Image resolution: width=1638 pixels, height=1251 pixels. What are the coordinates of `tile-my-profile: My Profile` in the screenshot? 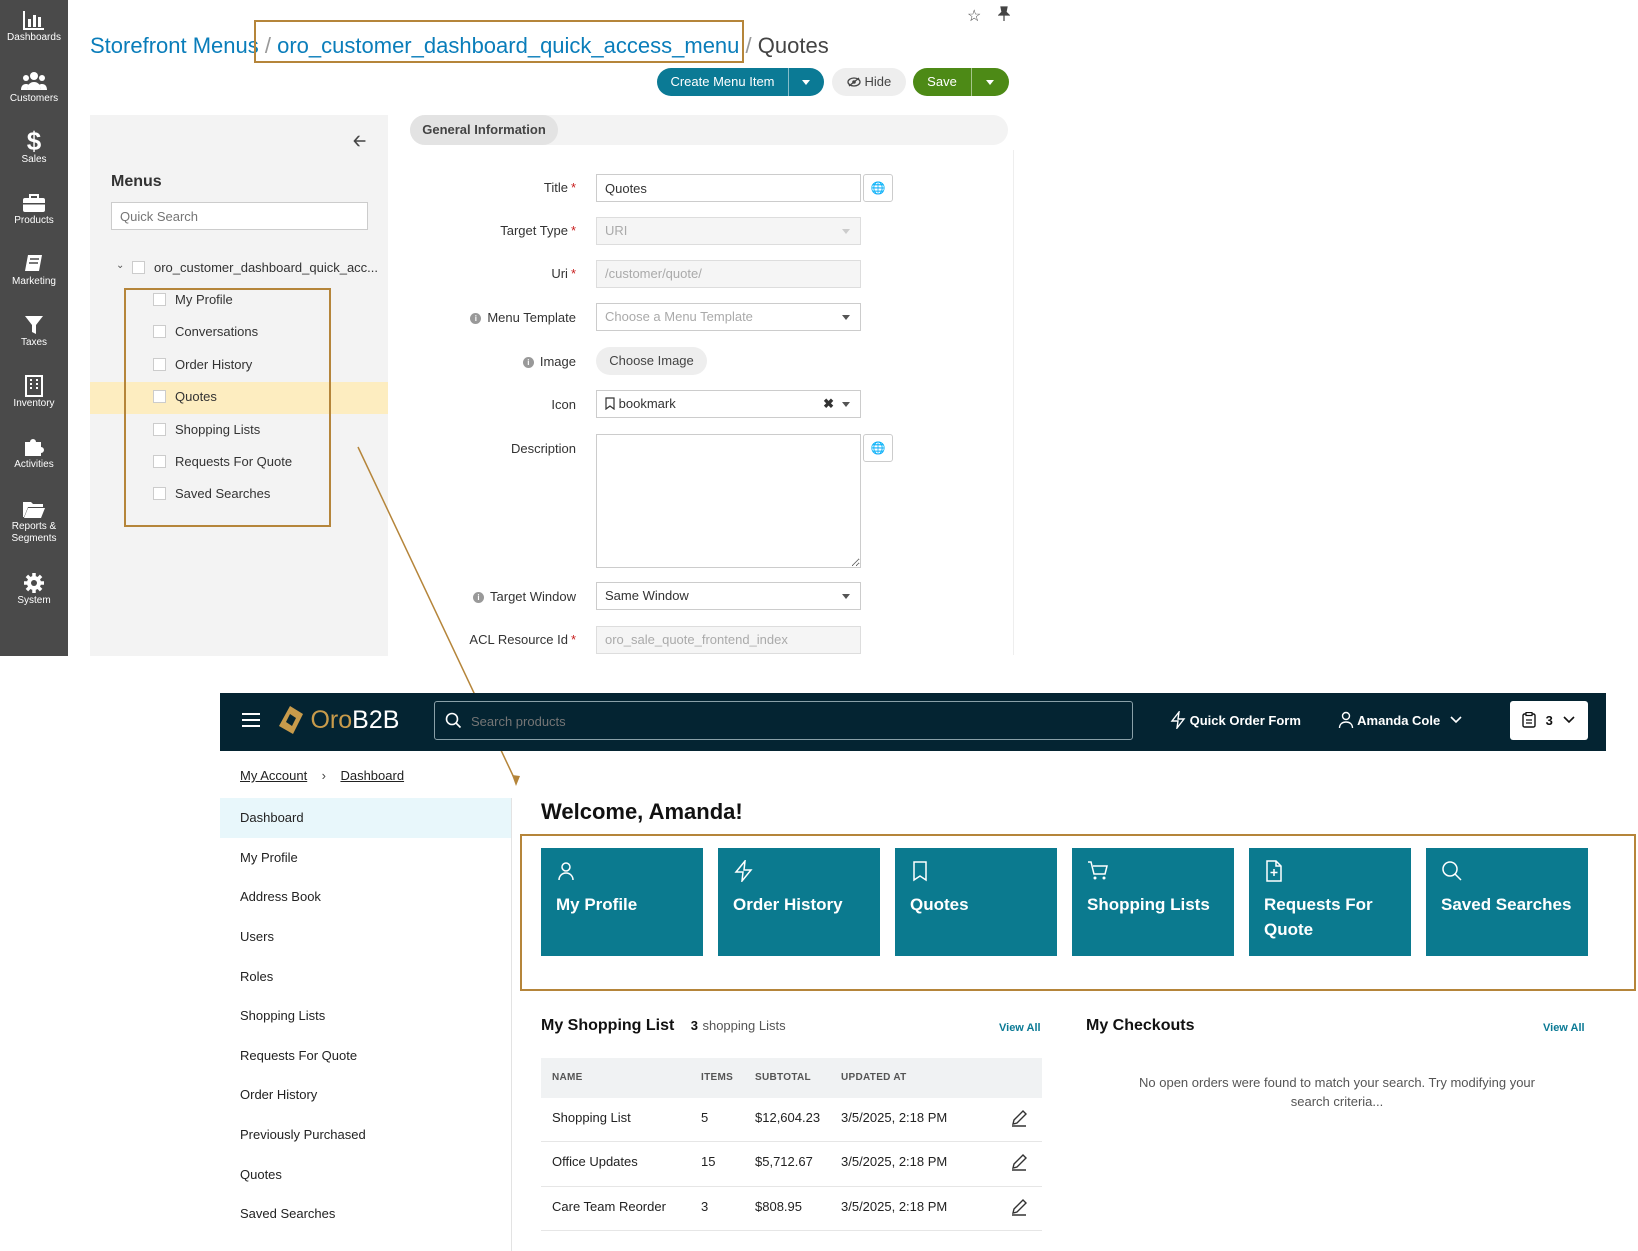 It's located at (622, 902).